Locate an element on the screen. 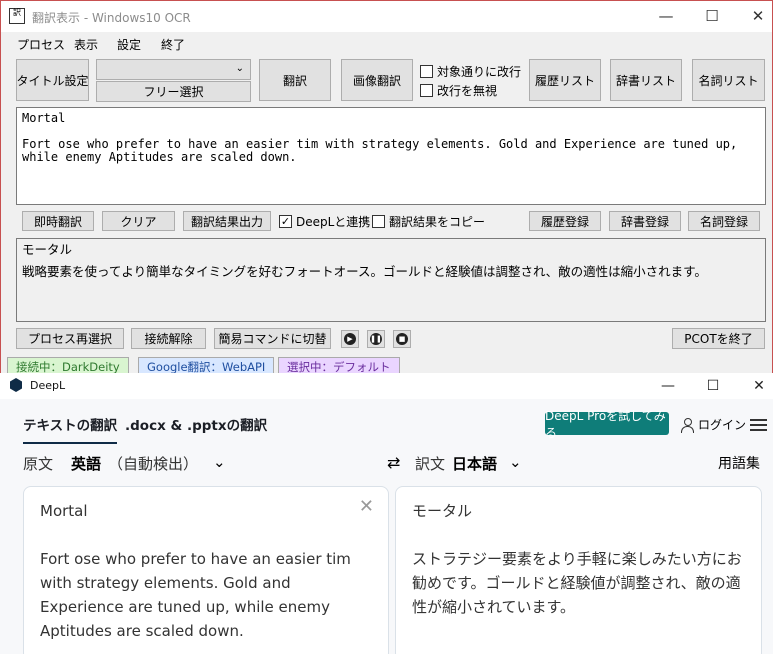 The image size is (773, 654). play-icon: ▶ is located at coordinates (350, 339).